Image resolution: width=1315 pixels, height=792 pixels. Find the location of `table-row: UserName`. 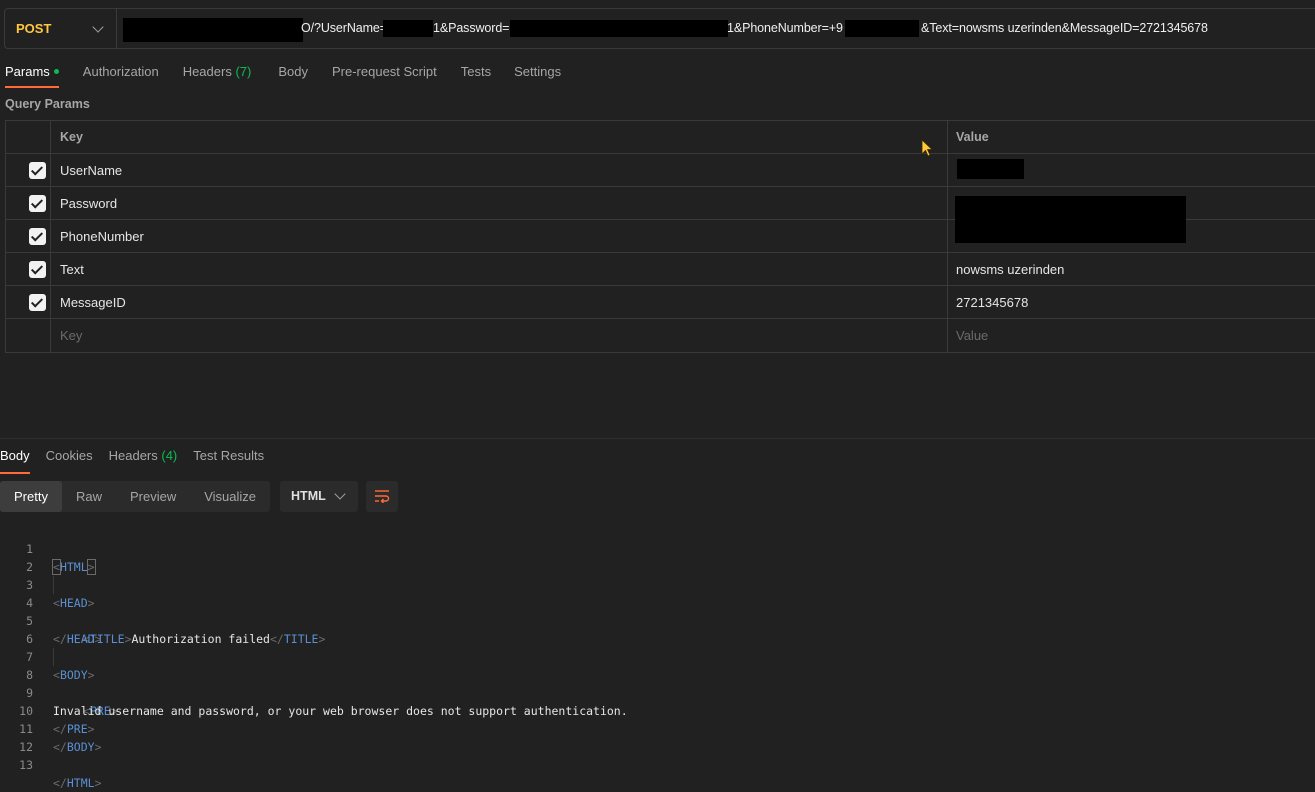

table-row: UserName is located at coordinates (660, 170).